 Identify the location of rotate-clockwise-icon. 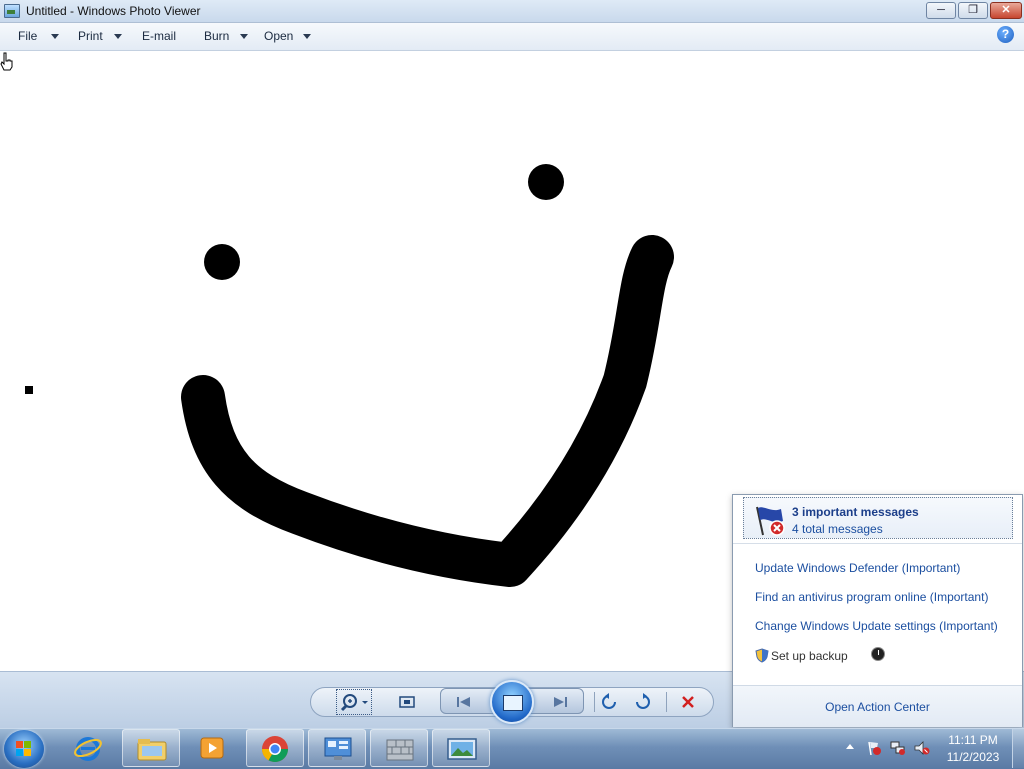
(643, 701).